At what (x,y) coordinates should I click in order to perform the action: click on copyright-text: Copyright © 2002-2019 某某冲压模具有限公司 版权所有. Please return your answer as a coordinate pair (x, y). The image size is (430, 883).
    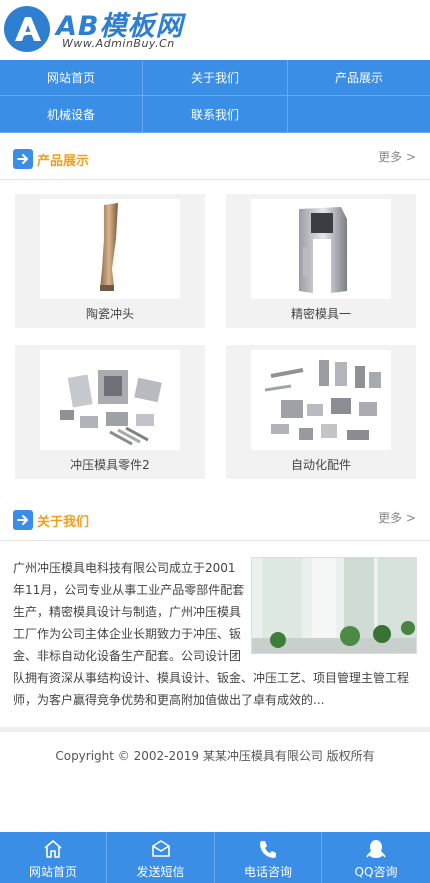
    Looking at the image, I should click on (215, 756).